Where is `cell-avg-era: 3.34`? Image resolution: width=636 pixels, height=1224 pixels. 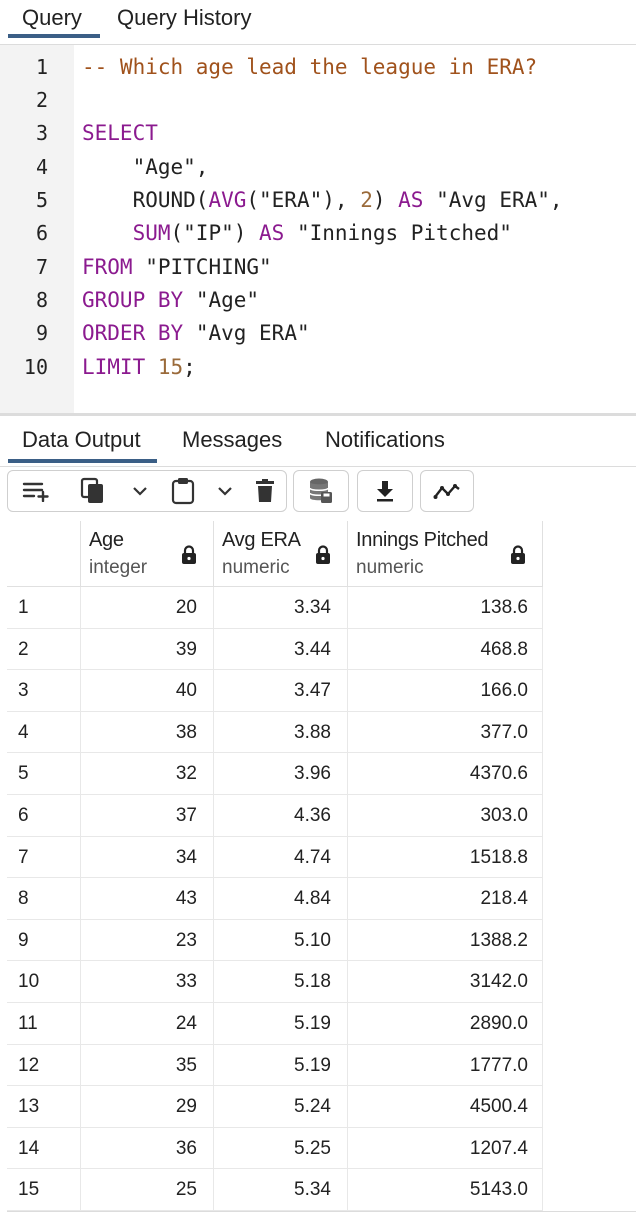
cell-avg-era: 3.34 is located at coordinates (281, 608).